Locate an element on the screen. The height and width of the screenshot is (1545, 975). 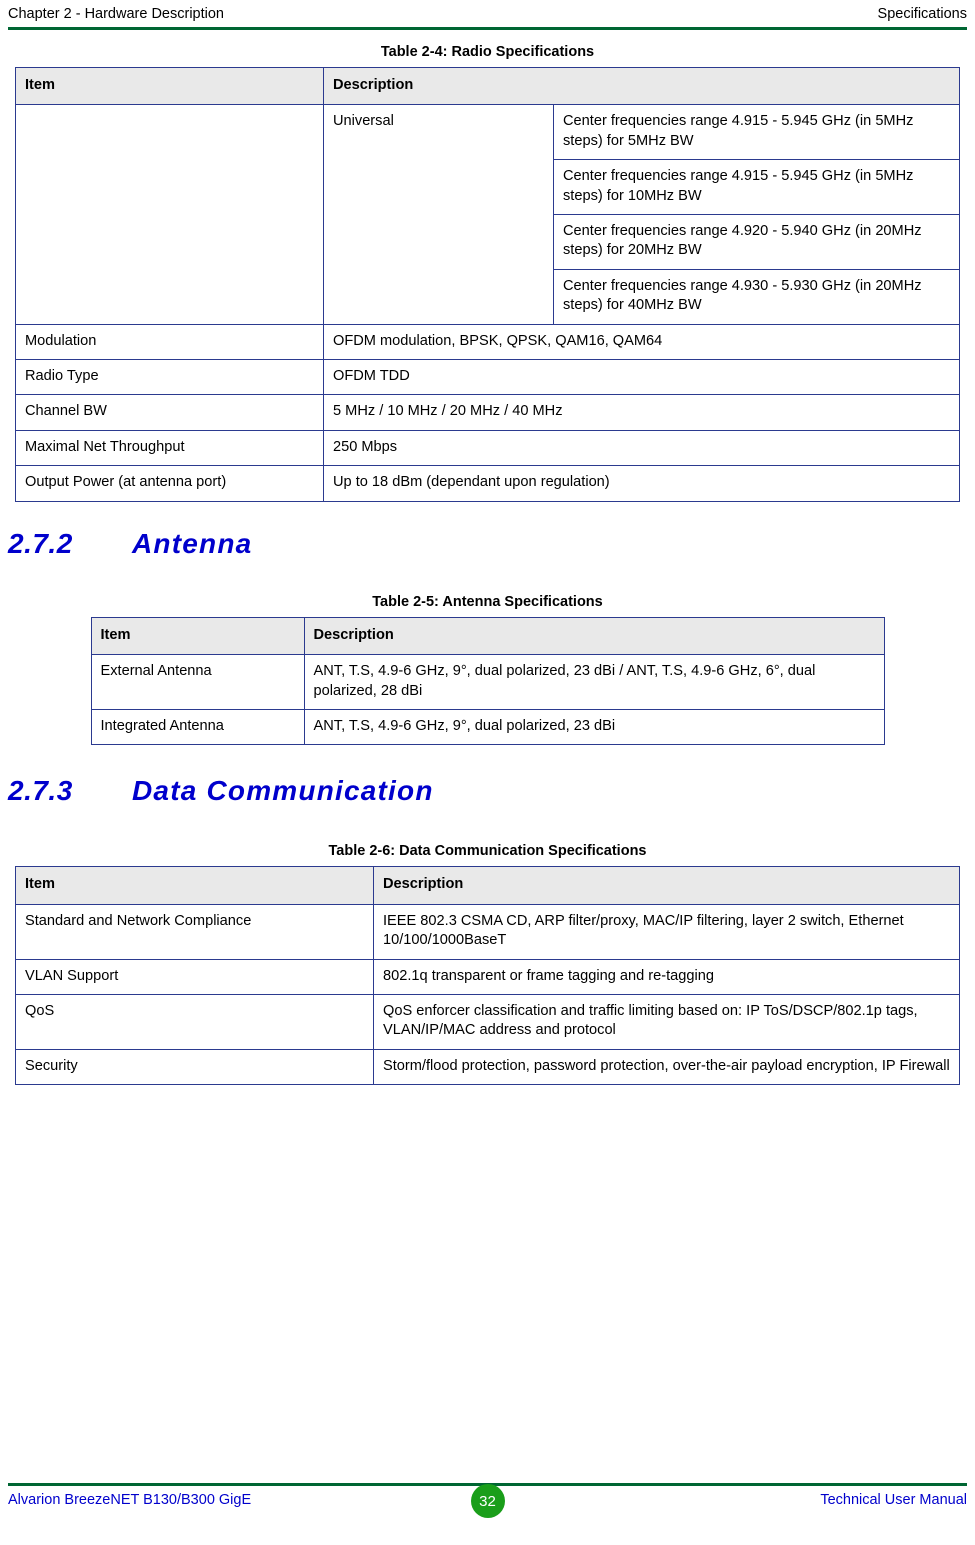
cell-description: OFDM TDD is located at coordinates (641, 377).